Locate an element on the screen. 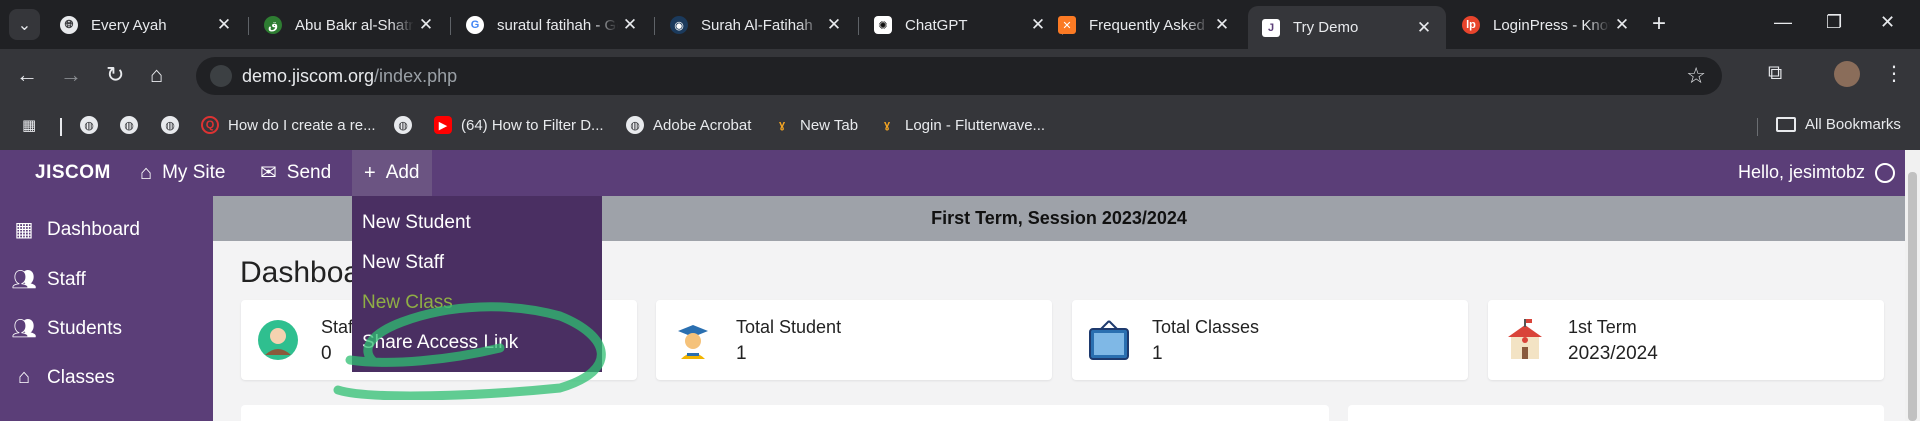 This screenshot has height=421, width=1920. browser-tab: ✺ ChatGPT ✕ is located at coordinates (960, 25).